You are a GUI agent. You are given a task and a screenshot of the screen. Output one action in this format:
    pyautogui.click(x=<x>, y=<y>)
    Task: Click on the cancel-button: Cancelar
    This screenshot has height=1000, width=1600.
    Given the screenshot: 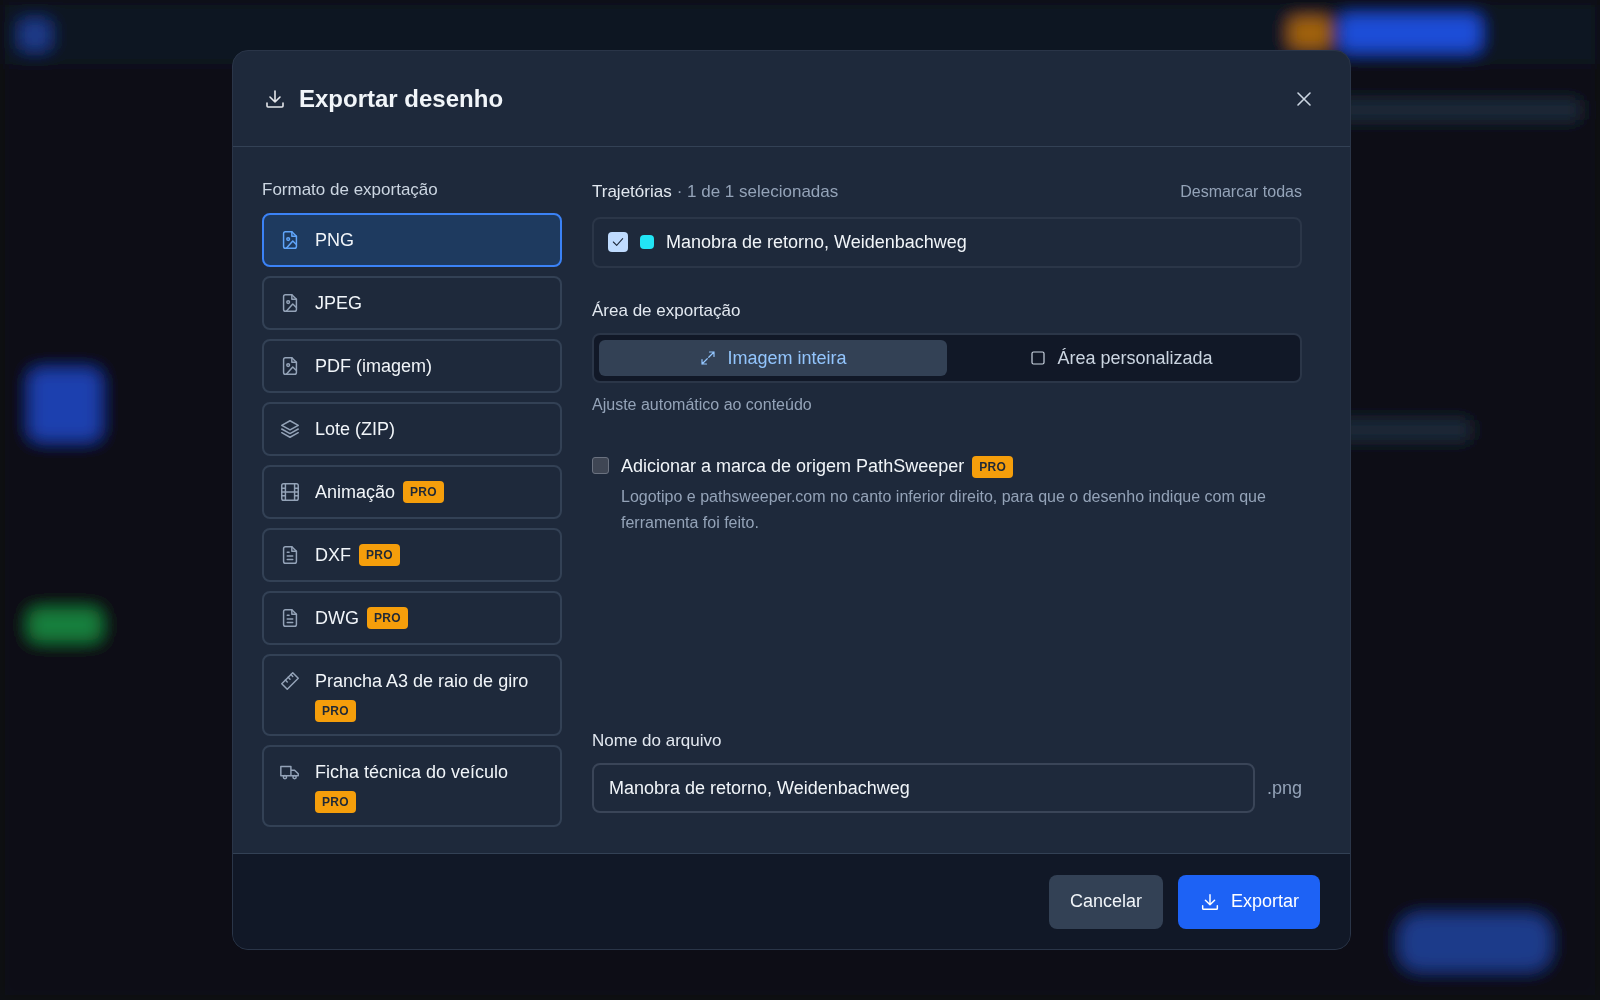 What is the action you would take?
    pyautogui.click(x=1105, y=901)
    